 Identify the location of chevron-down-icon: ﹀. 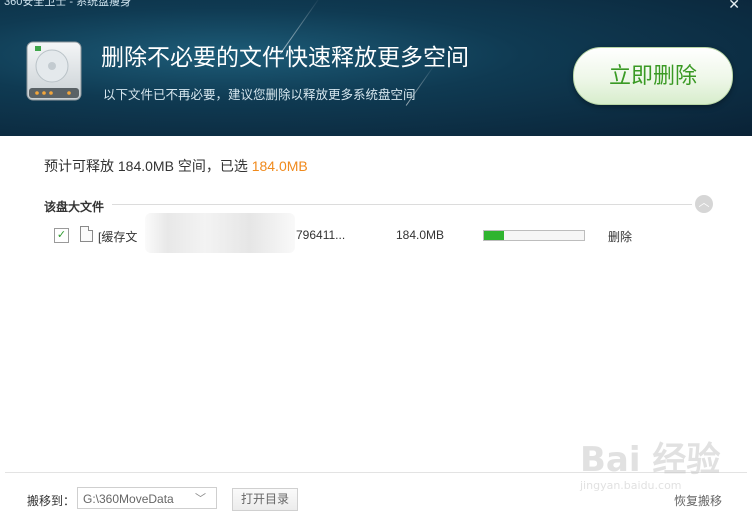
(200, 499).